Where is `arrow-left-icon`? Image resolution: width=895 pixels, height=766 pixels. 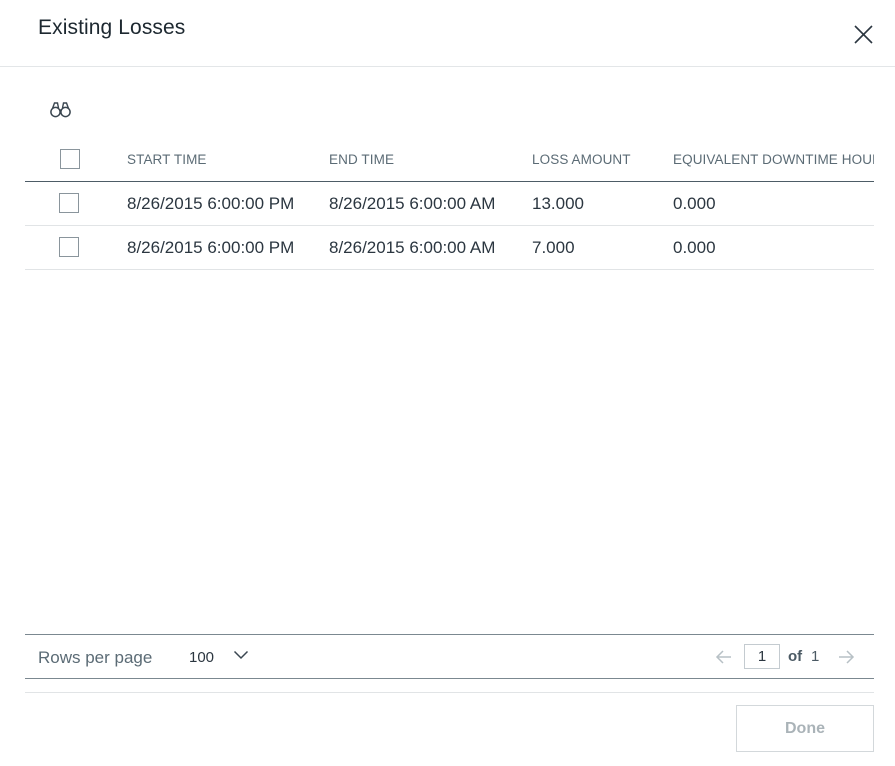
arrow-left-icon is located at coordinates (723, 657).